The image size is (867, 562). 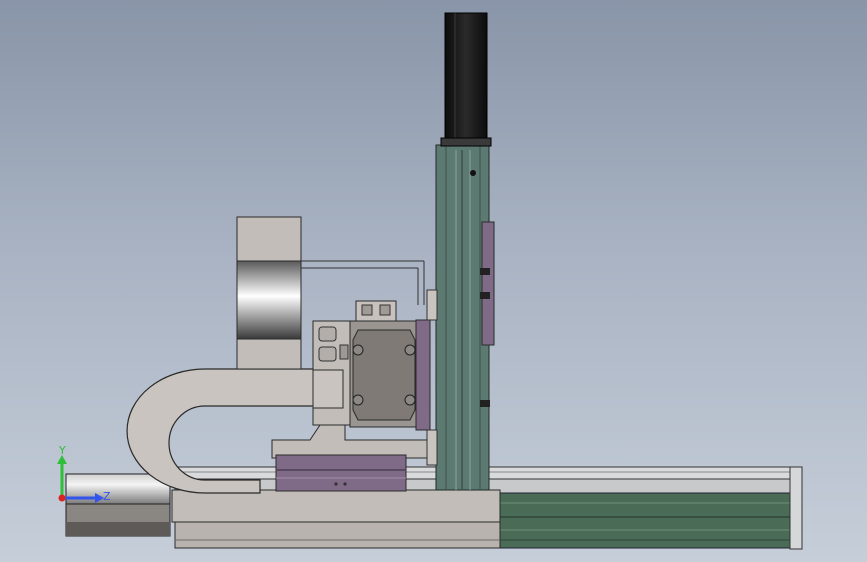 I want to click on top-motor, so click(x=466, y=79).